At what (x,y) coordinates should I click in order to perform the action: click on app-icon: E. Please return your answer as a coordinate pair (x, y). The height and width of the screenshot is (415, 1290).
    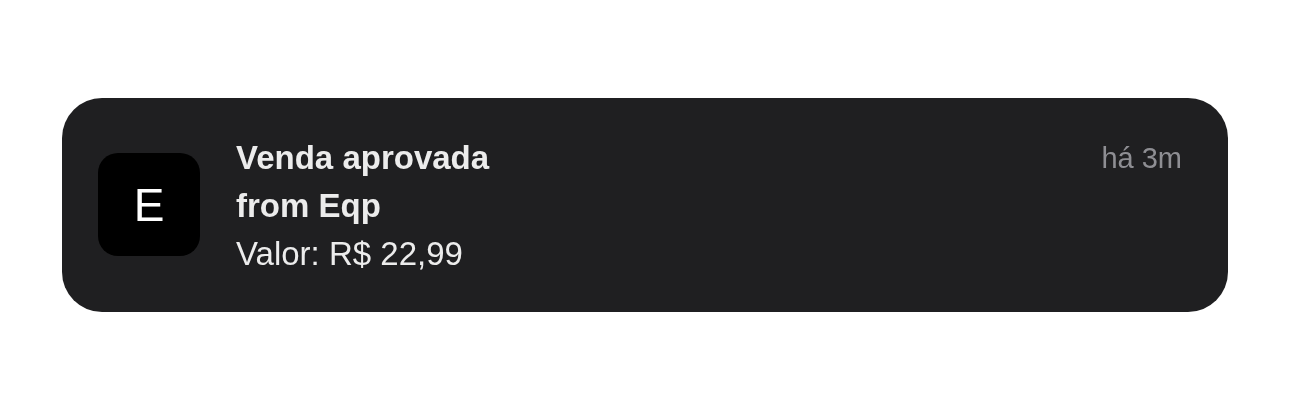
    Looking at the image, I should click on (149, 204).